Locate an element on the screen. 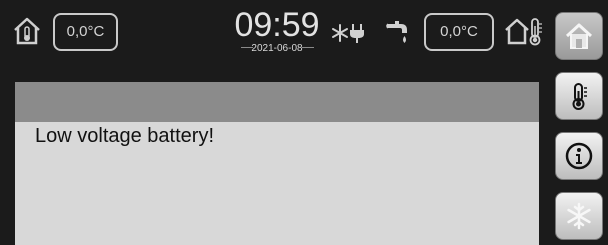 The image size is (608, 245). house-icon is located at coordinates (579, 36).